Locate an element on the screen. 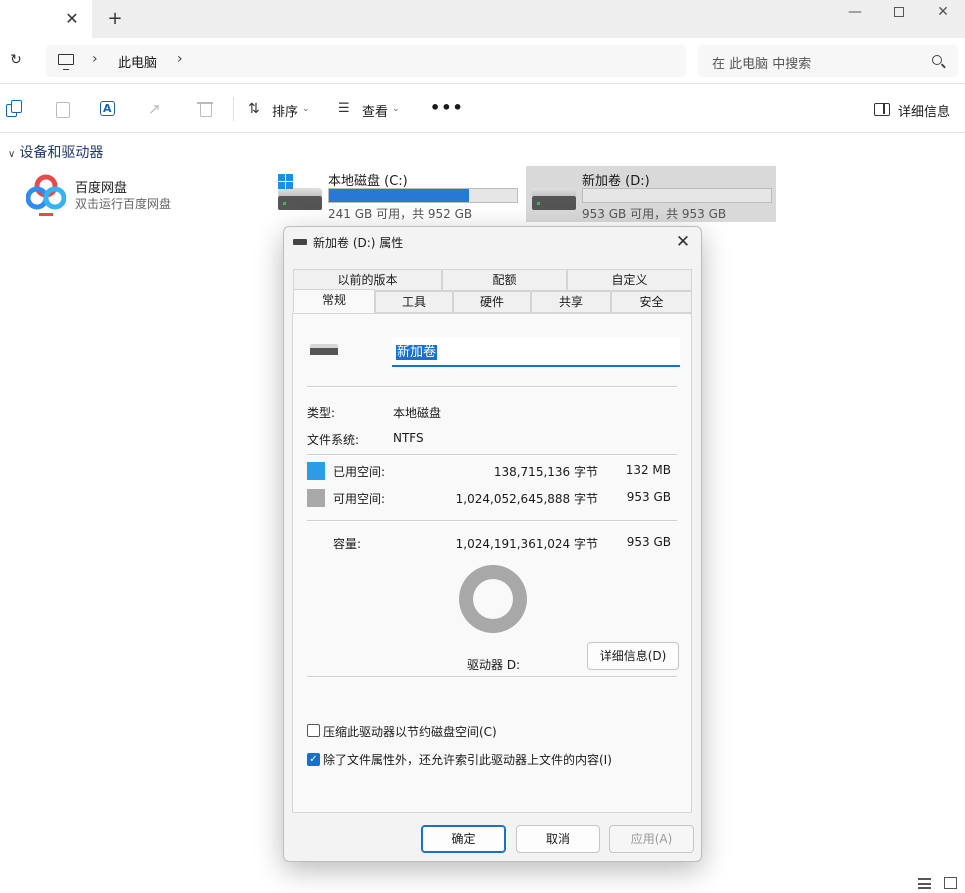 The width and height of the screenshot is (965, 893). tab-security: 安全 is located at coordinates (651, 302).